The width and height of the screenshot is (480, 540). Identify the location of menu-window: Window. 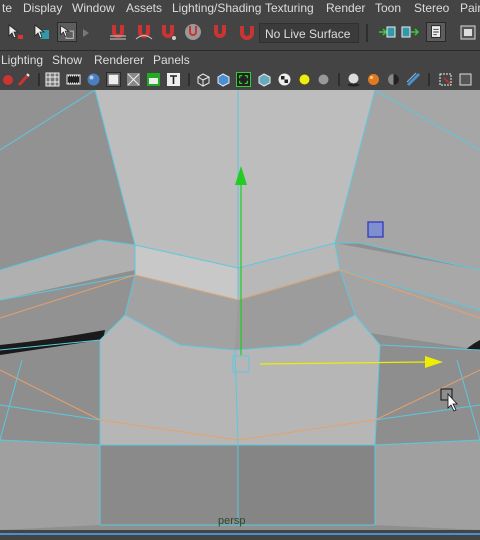
(93, 8).